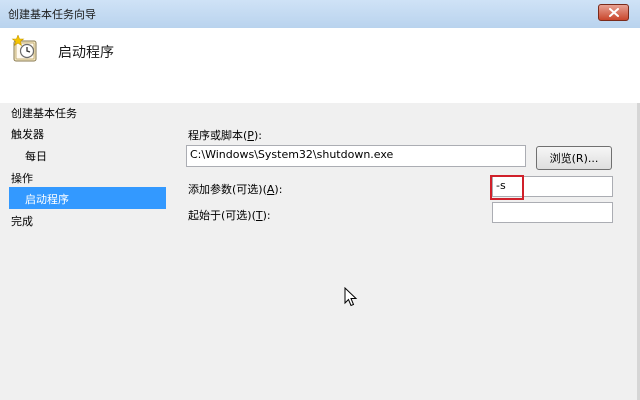 This screenshot has height=400, width=640. I want to click on arguments-label: 添加参数(可选)(A):, so click(235, 189).